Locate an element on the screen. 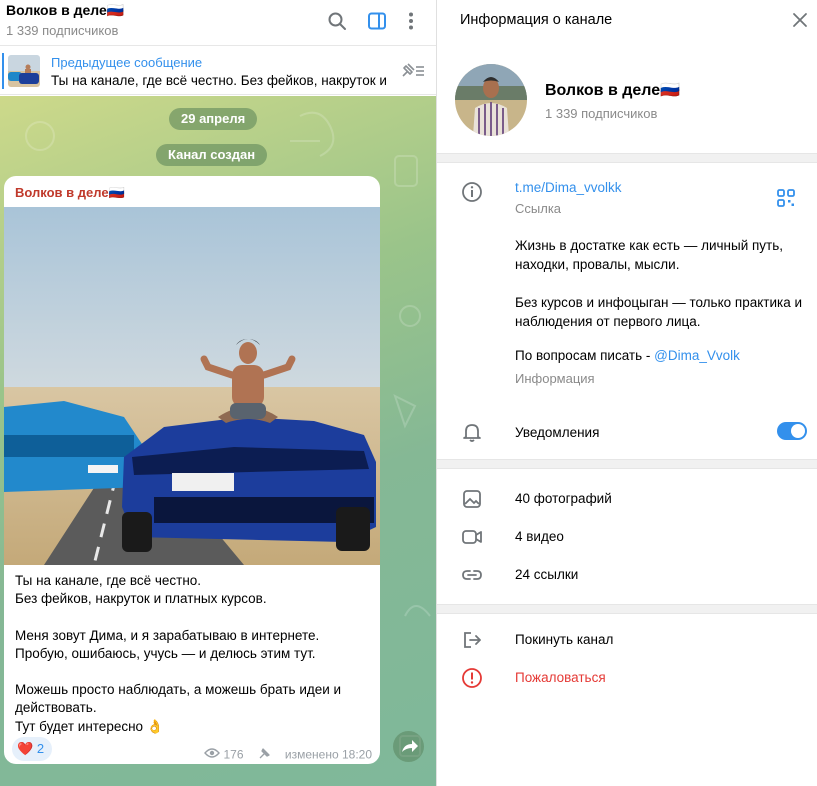 This screenshot has height=786, width=817. notifications-label: Уведомления is located at coordinates (557, 432).